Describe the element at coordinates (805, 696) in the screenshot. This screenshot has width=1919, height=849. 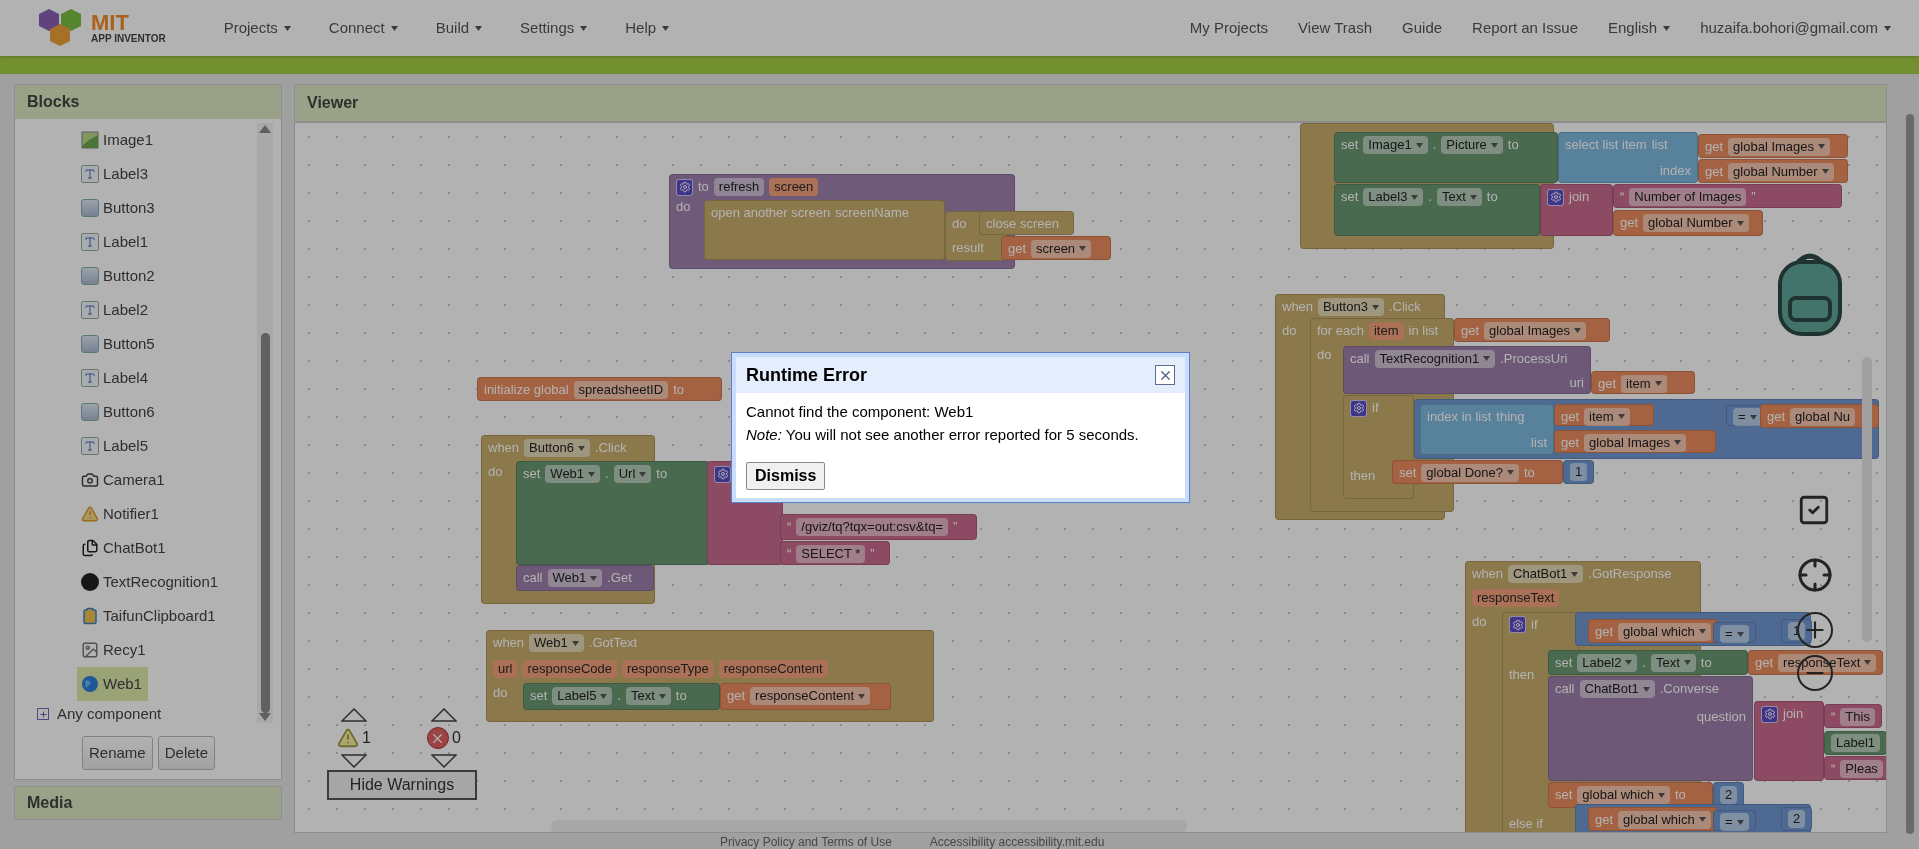
I see `code-block: get responseContent` at that location.